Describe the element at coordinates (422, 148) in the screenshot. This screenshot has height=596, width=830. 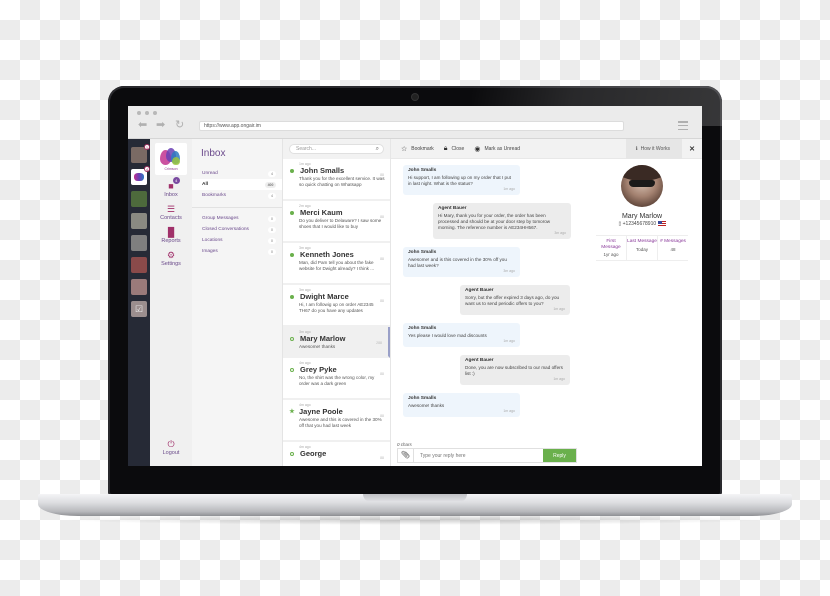
I see `bookmark-label: Bookmark` at that location.